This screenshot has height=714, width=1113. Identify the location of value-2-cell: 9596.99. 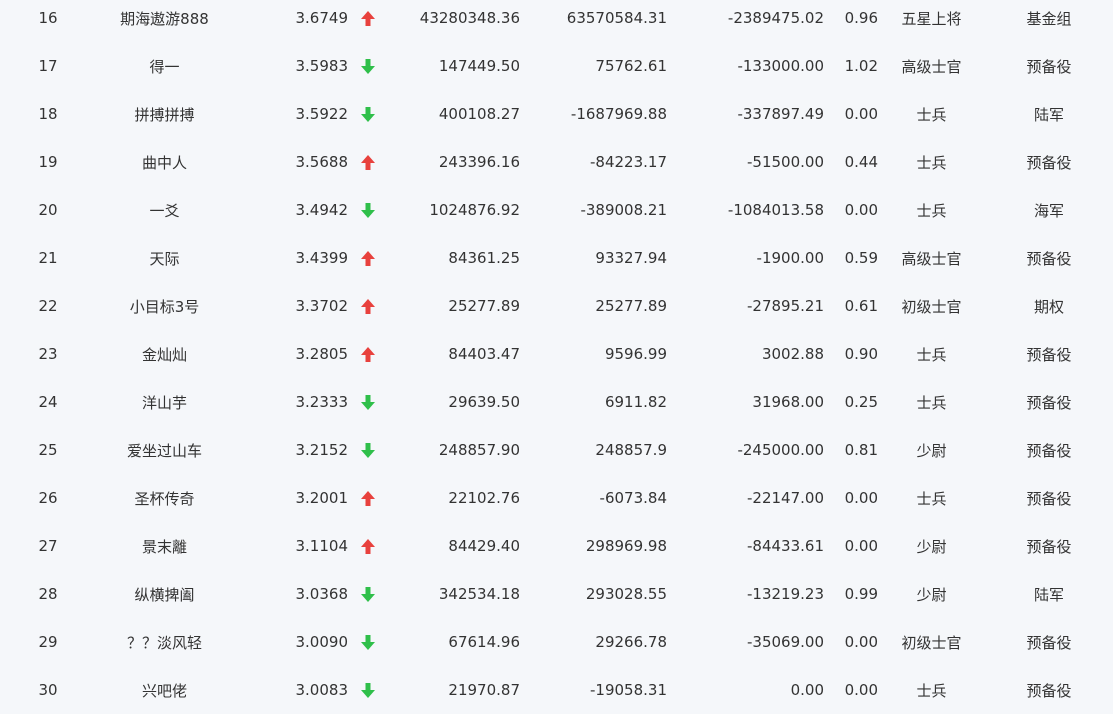
(635, 354).